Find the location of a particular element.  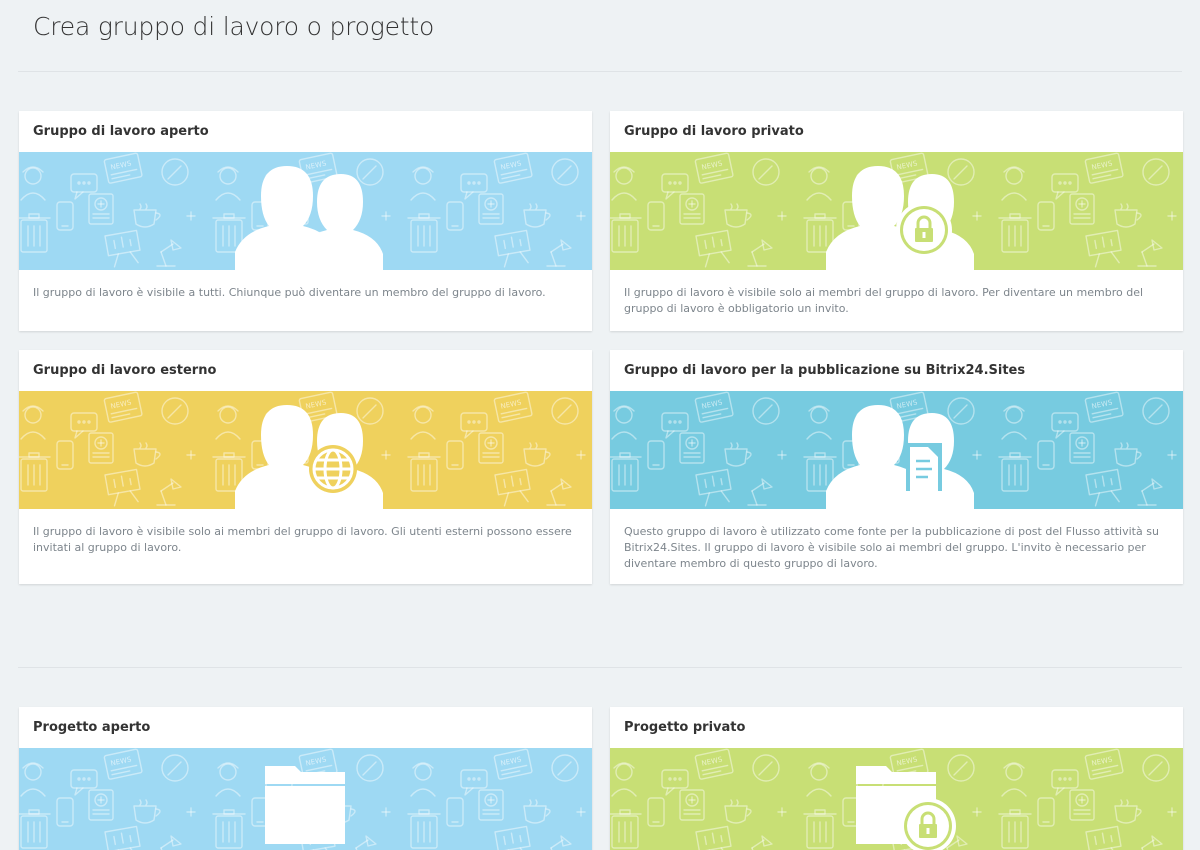

folder-lock-icon is located at coordinates (906, 808).